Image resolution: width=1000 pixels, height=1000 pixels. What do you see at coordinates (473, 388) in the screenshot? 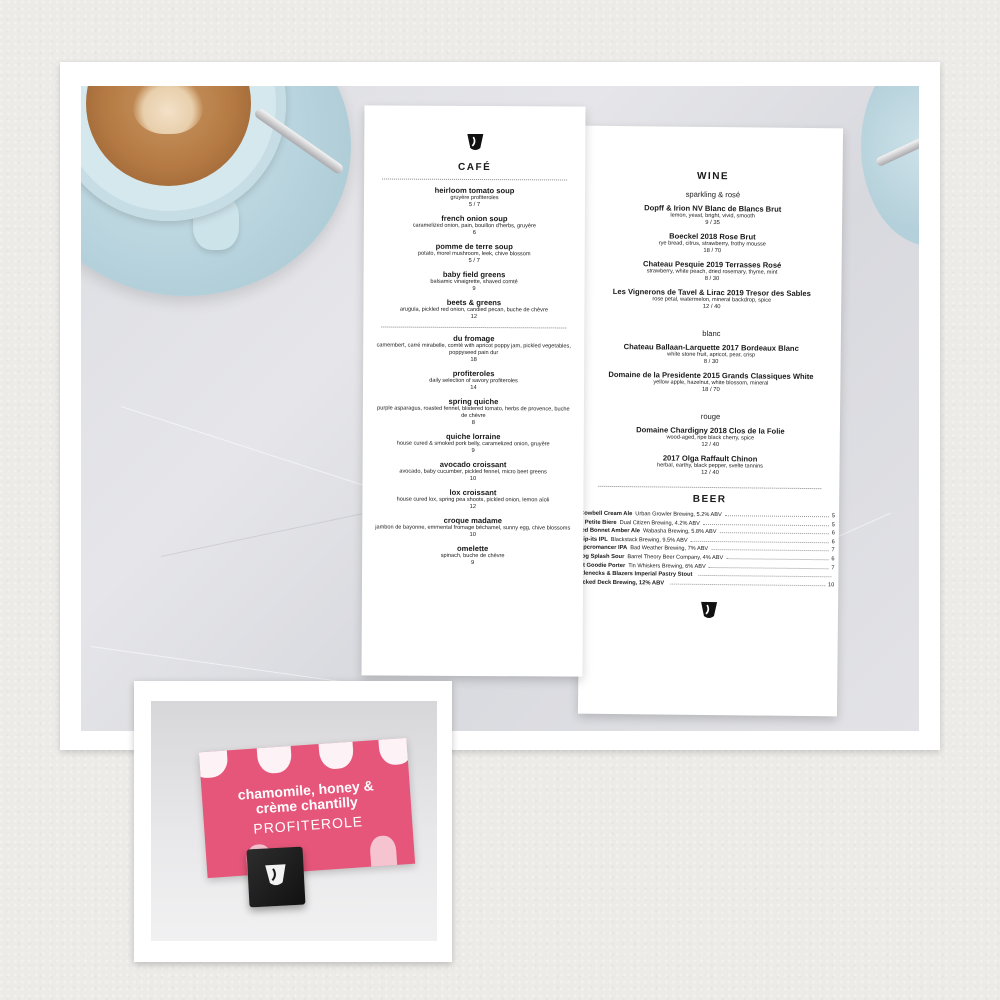
I see `menu-item-price: 14` at bounding box center [473, 388].